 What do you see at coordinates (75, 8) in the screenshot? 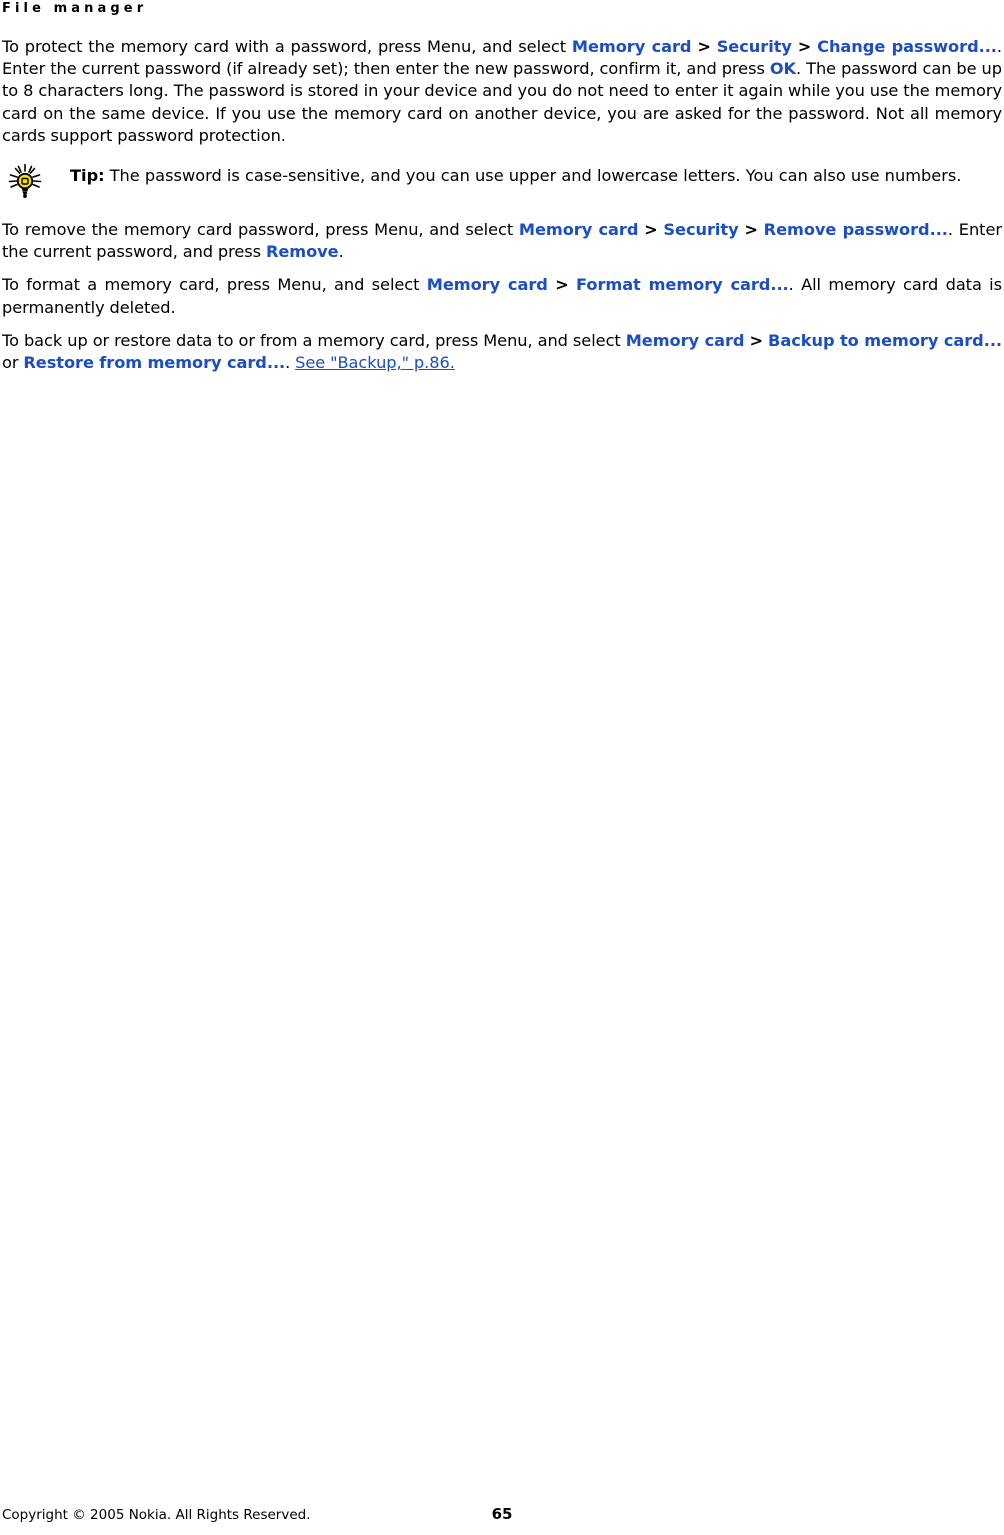
I see `running-header: File manager` at bounding box center [75, 8].